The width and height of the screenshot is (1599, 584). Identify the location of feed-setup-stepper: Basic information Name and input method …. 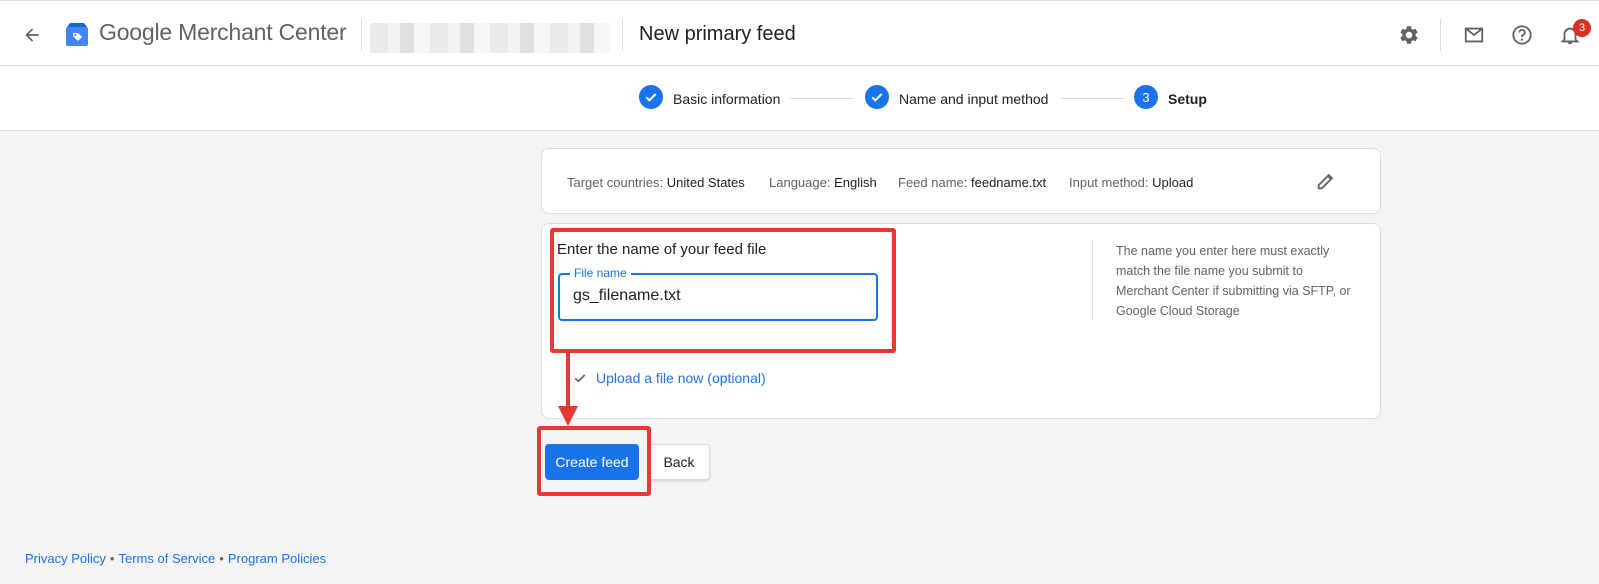
(799, 98).